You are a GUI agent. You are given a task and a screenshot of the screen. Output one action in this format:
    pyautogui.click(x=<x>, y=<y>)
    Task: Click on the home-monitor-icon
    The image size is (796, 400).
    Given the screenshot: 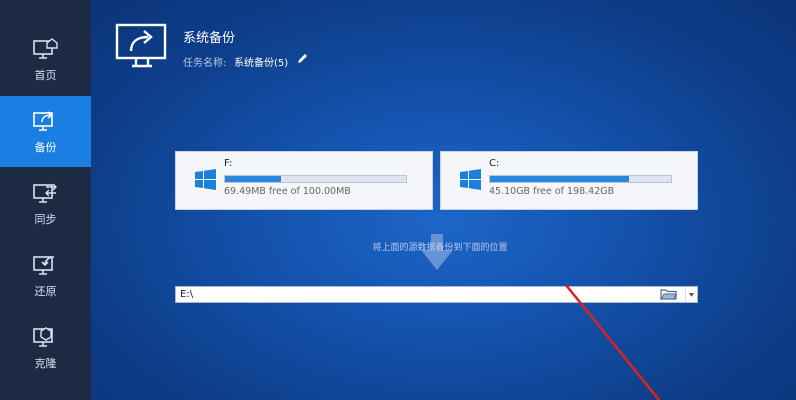 What is the action you would take?
    pyautogui.click(x=45, y=48)
    